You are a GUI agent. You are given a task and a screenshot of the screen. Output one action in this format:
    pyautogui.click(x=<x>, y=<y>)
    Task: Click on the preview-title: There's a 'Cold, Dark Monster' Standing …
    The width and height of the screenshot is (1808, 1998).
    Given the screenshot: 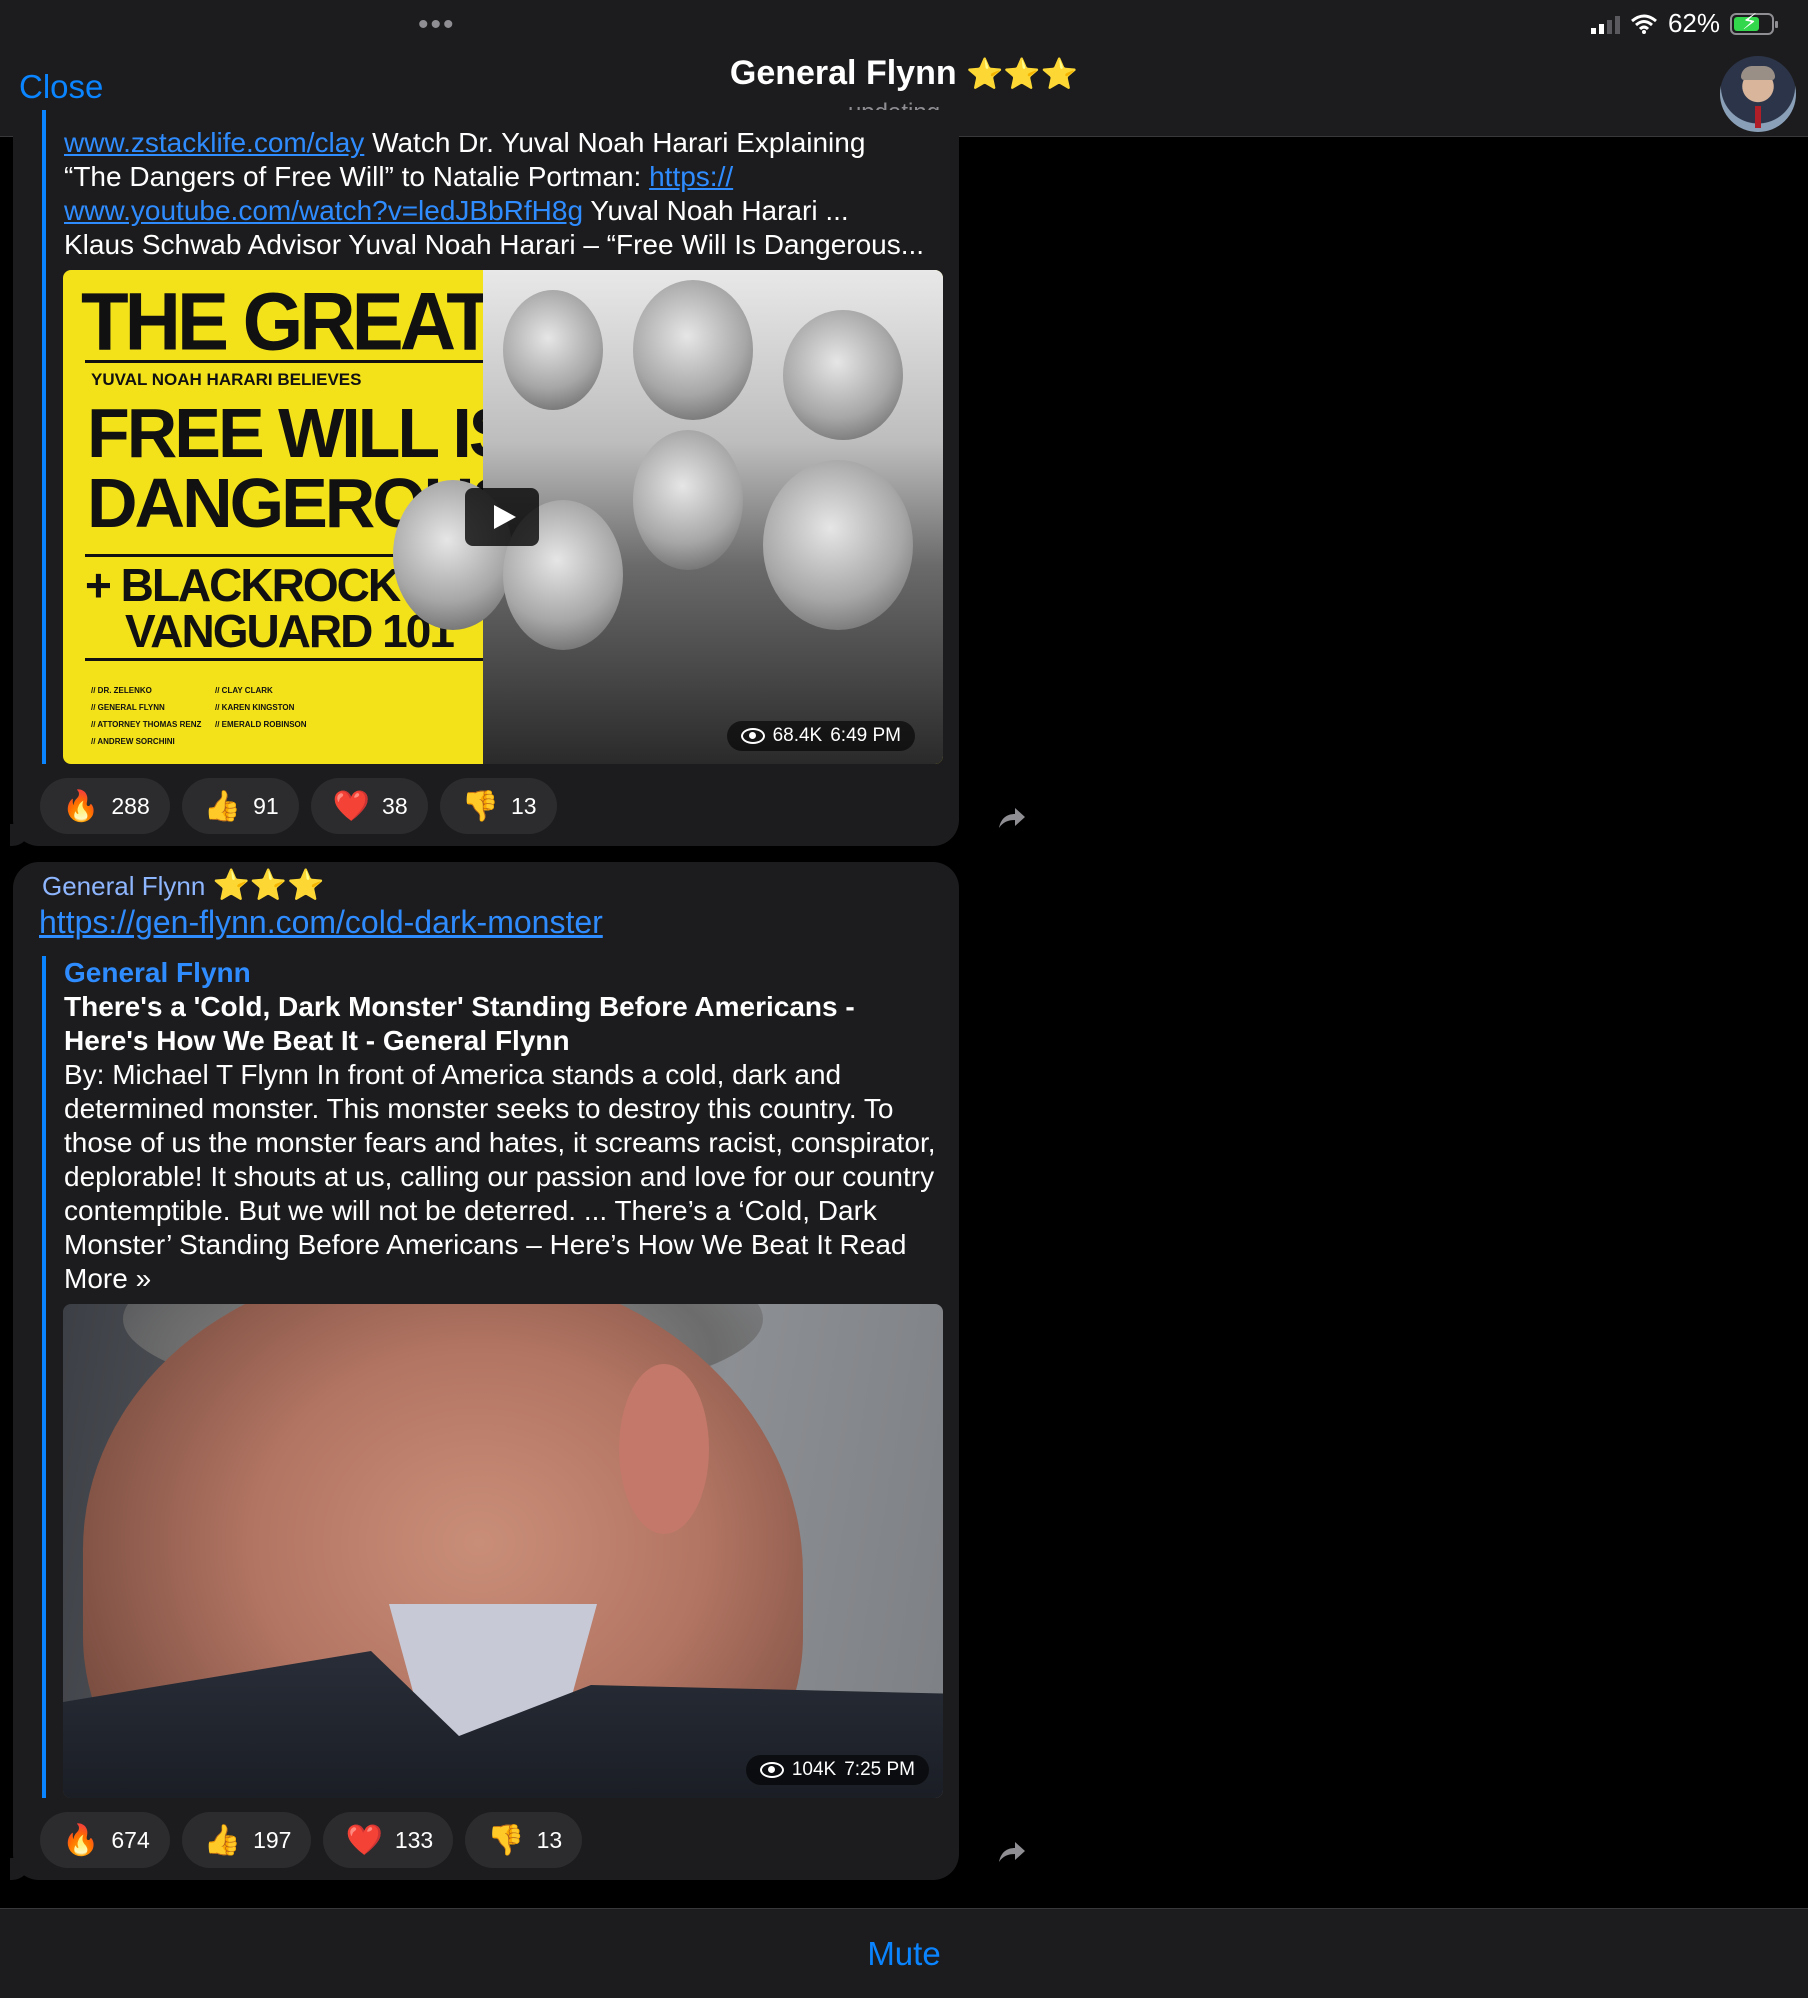 What is the action you would take?
    pyautogui.click(x=459, y=1023)
    